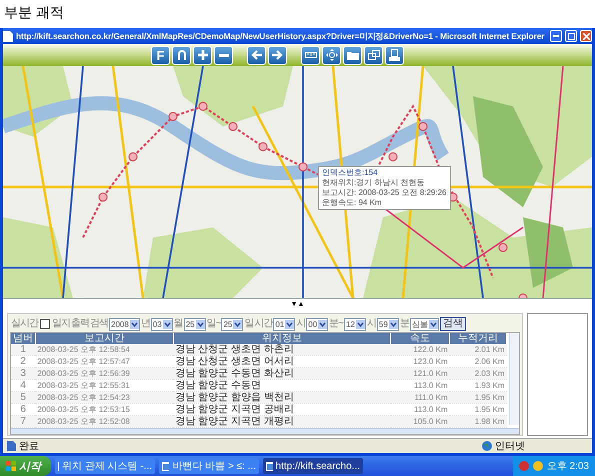 The height and width of the screenshot is (476, 595). I want to click on pan-left-button, so click(256, 55).